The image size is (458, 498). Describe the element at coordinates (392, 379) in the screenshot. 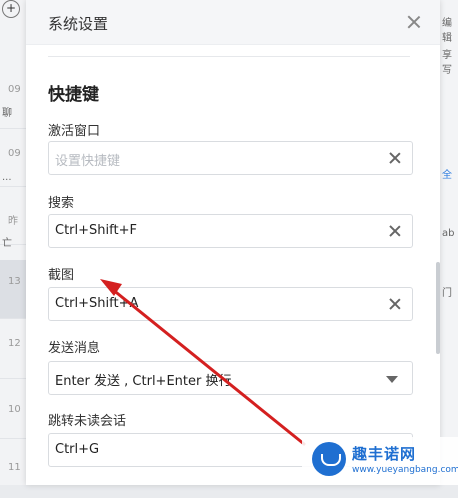

I see `chevron-down-icon` at that location.